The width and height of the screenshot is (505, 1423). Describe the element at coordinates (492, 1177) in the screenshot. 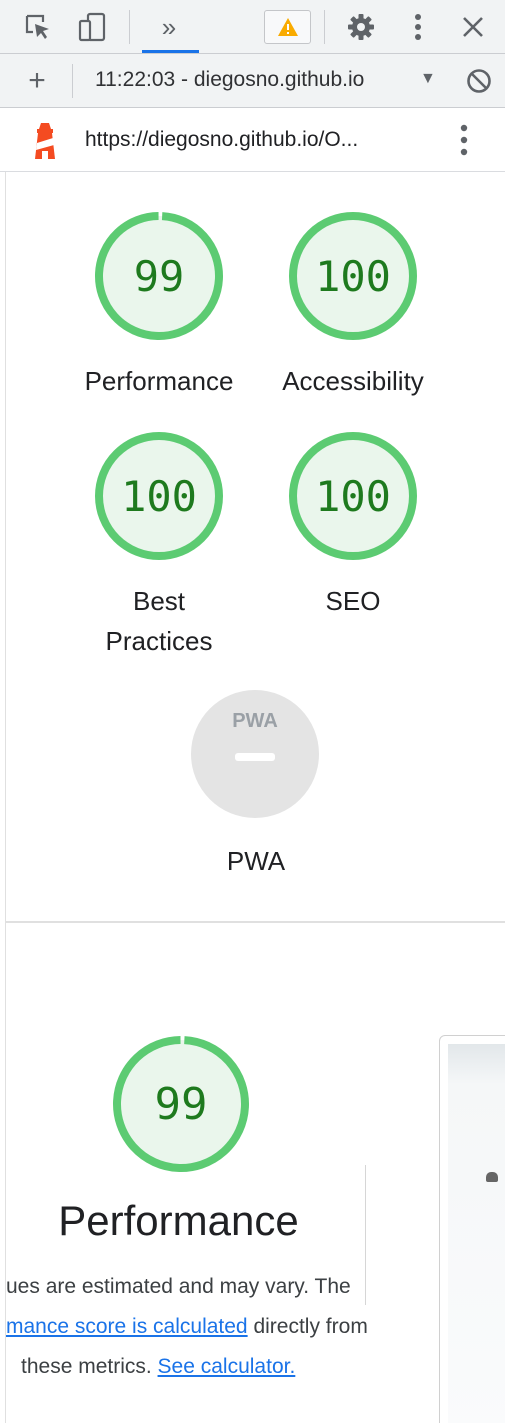

I see `screenshot-icon` at that location.